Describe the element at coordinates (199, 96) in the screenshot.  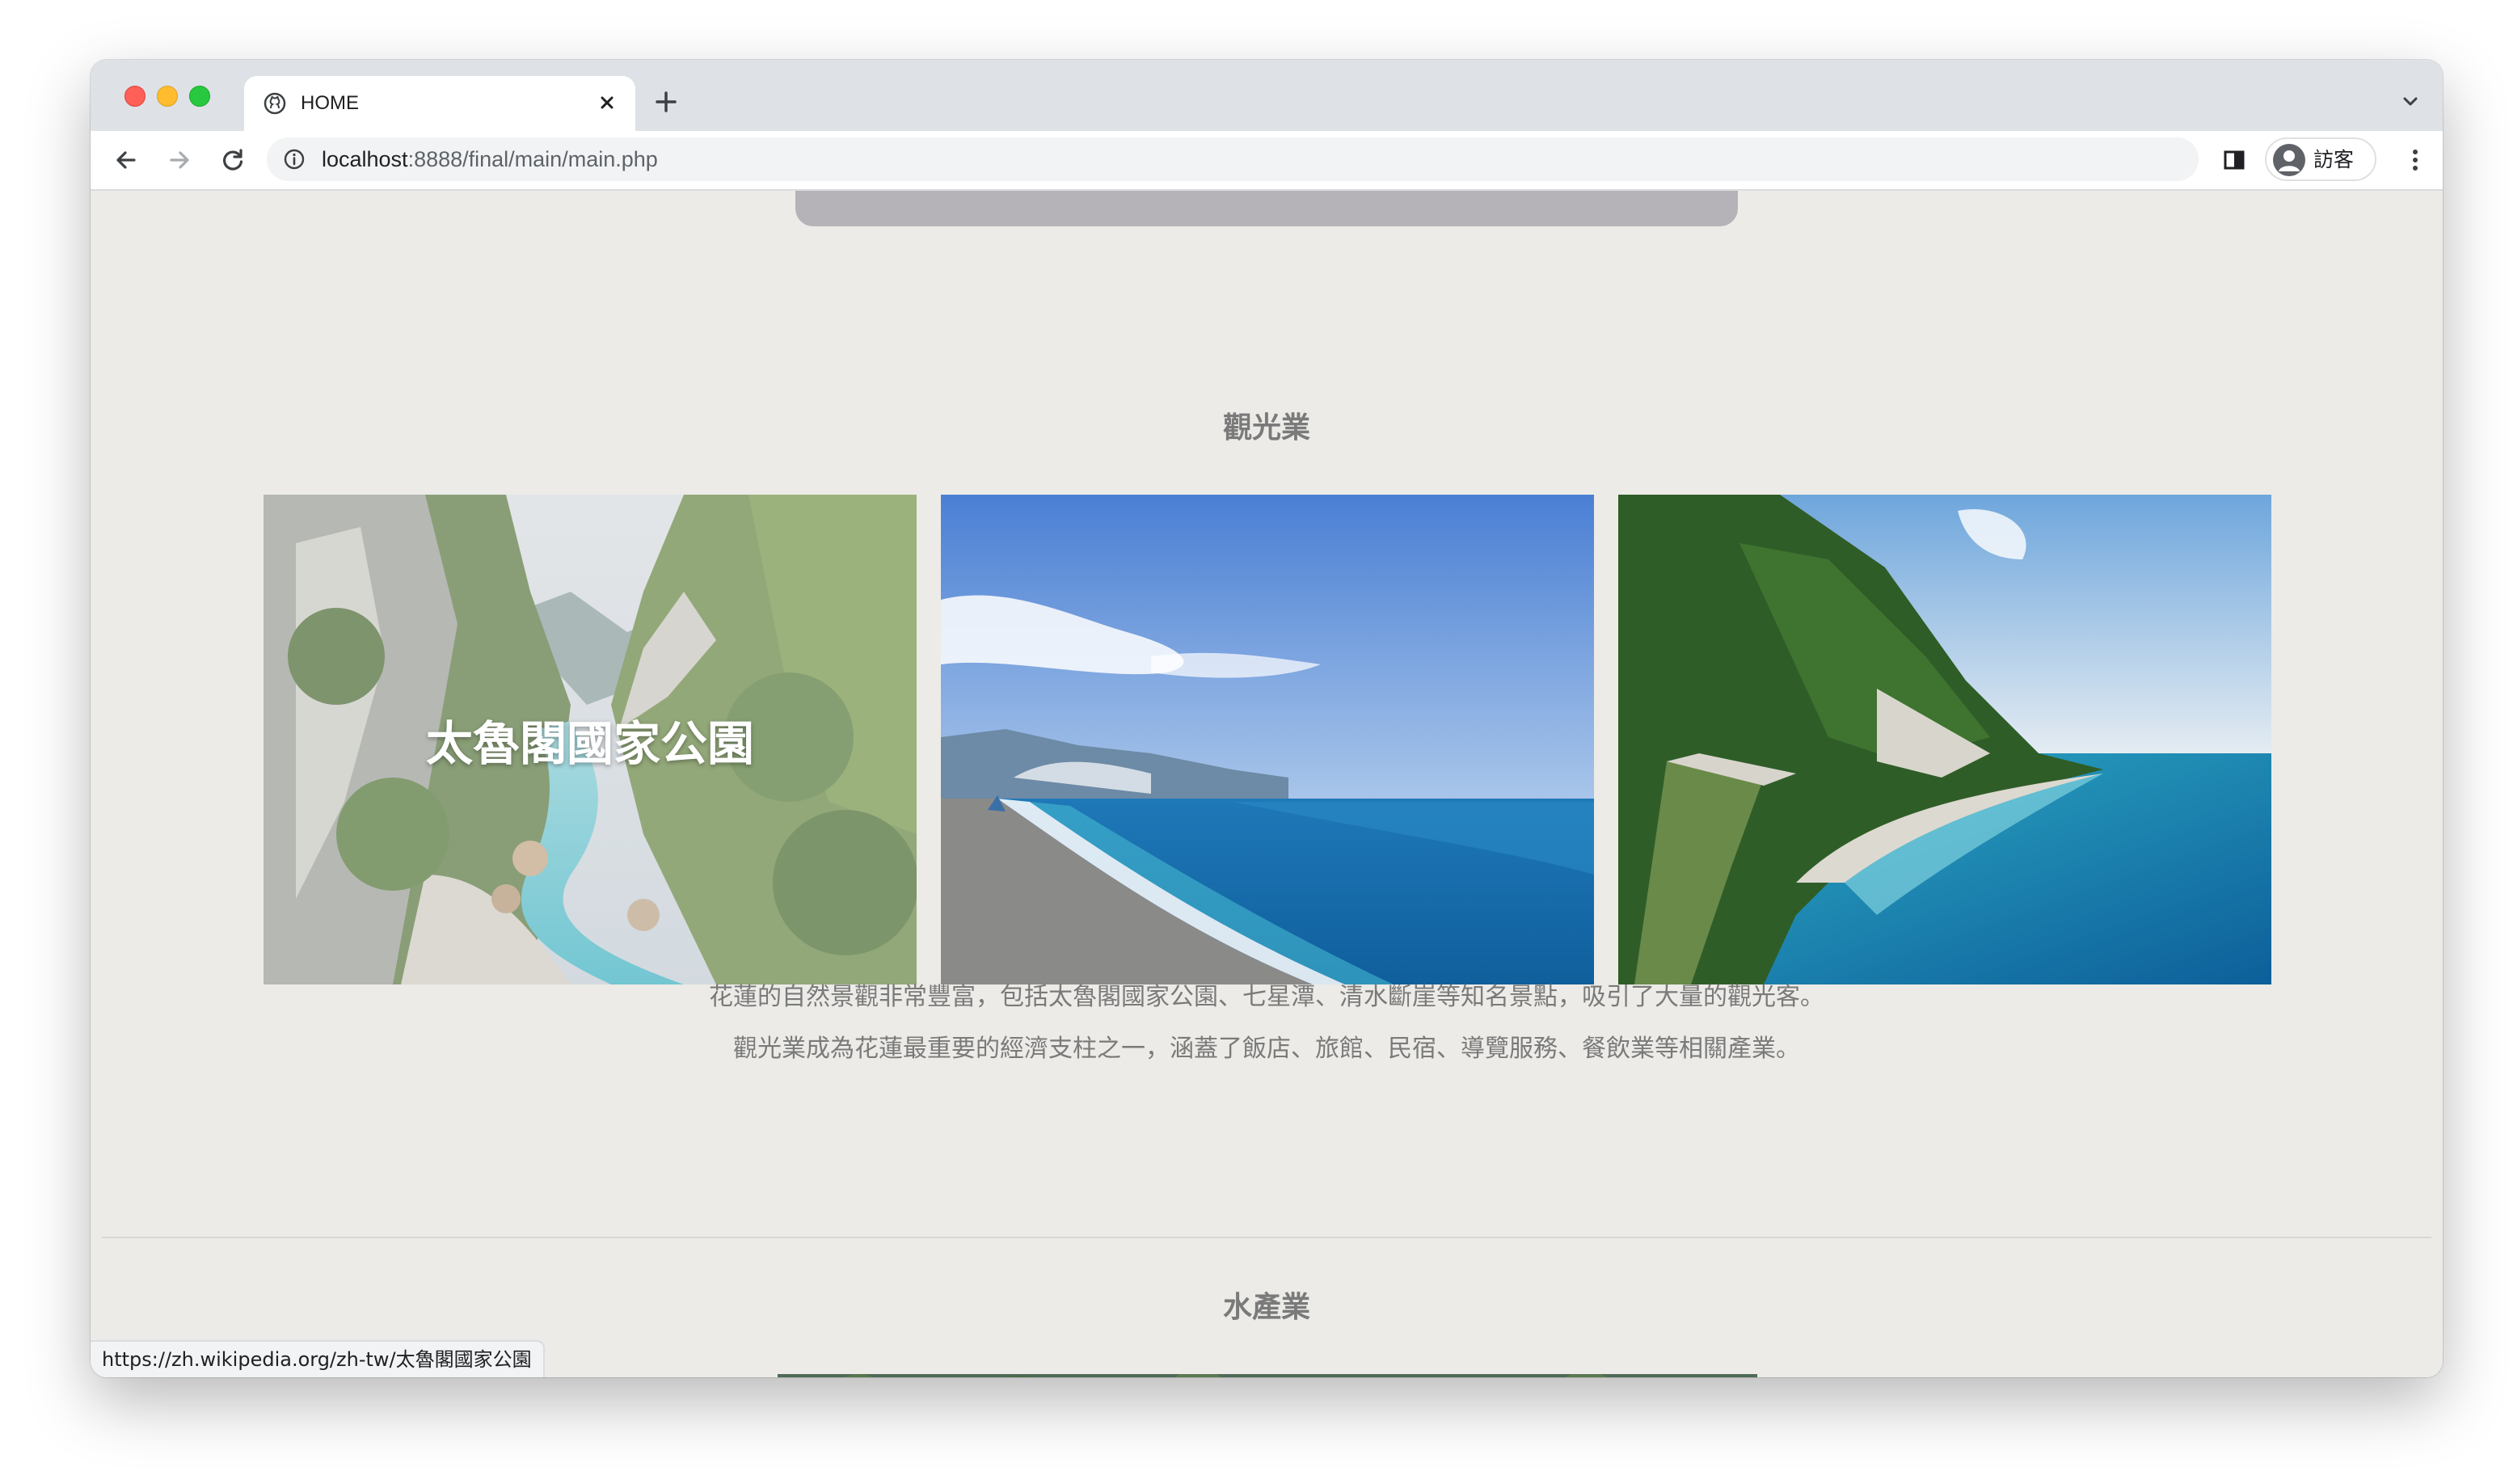
I see `zoom-window-button` at that location.